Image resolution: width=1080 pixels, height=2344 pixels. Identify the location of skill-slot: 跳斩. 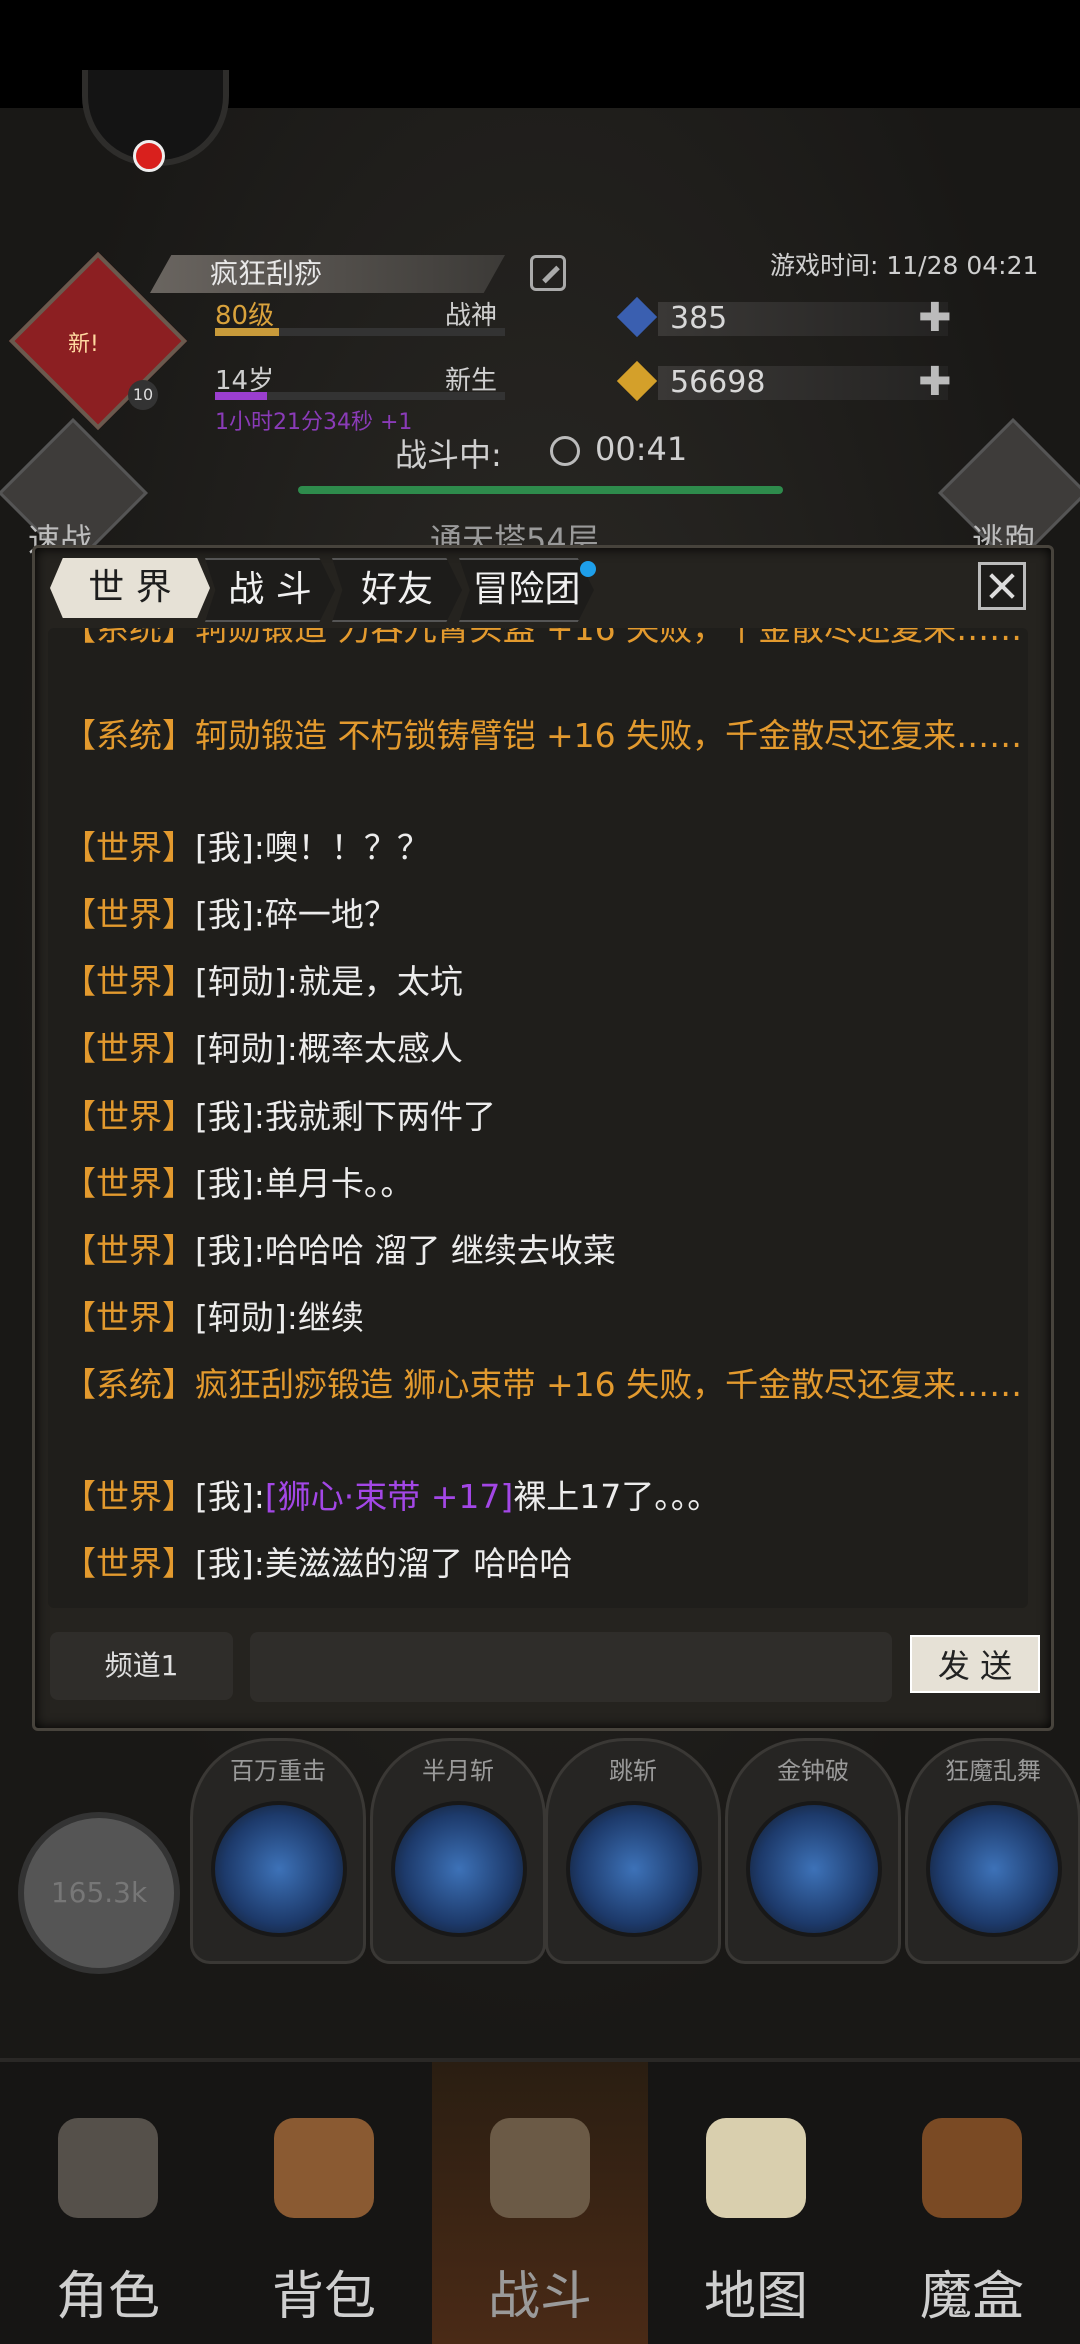
(633, 1851).